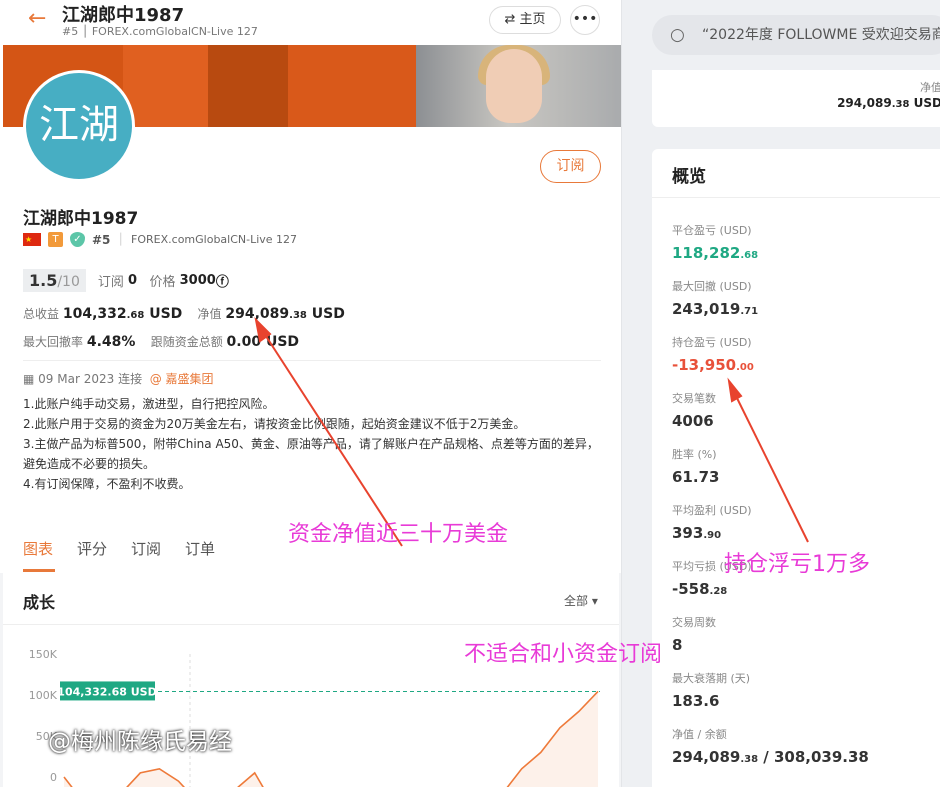 This screenshot has height=787, width=940. What do you see at coordinates (797, 564) in the screenshot?
I see `annotation-unrealized: 持仓浮亏1万多` at bounding box center [797, 564].